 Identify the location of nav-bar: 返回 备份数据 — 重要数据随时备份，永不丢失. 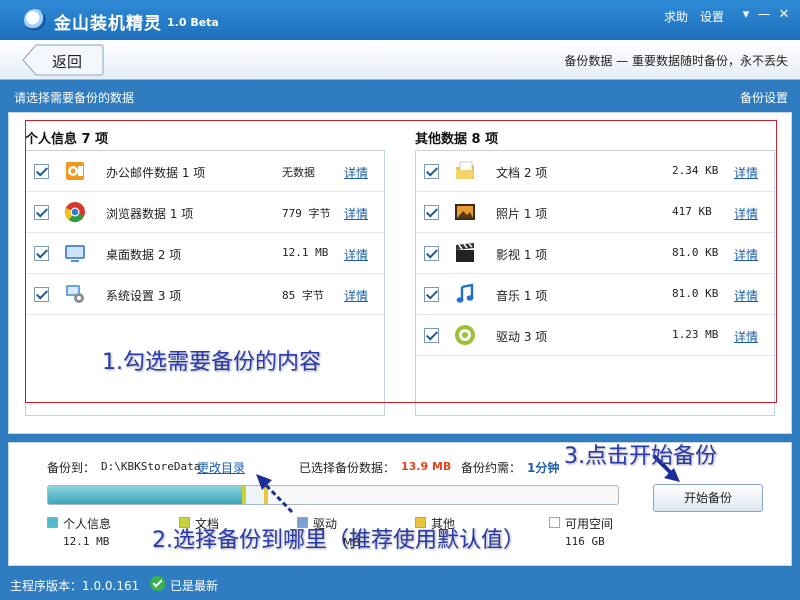
(400, 60).